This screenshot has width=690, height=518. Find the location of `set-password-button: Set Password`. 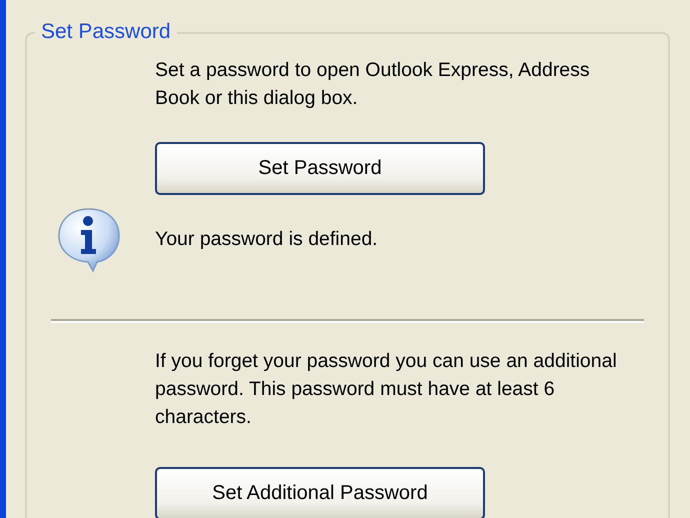

set-password-button: Set Password is located at coordinates (320, 168).